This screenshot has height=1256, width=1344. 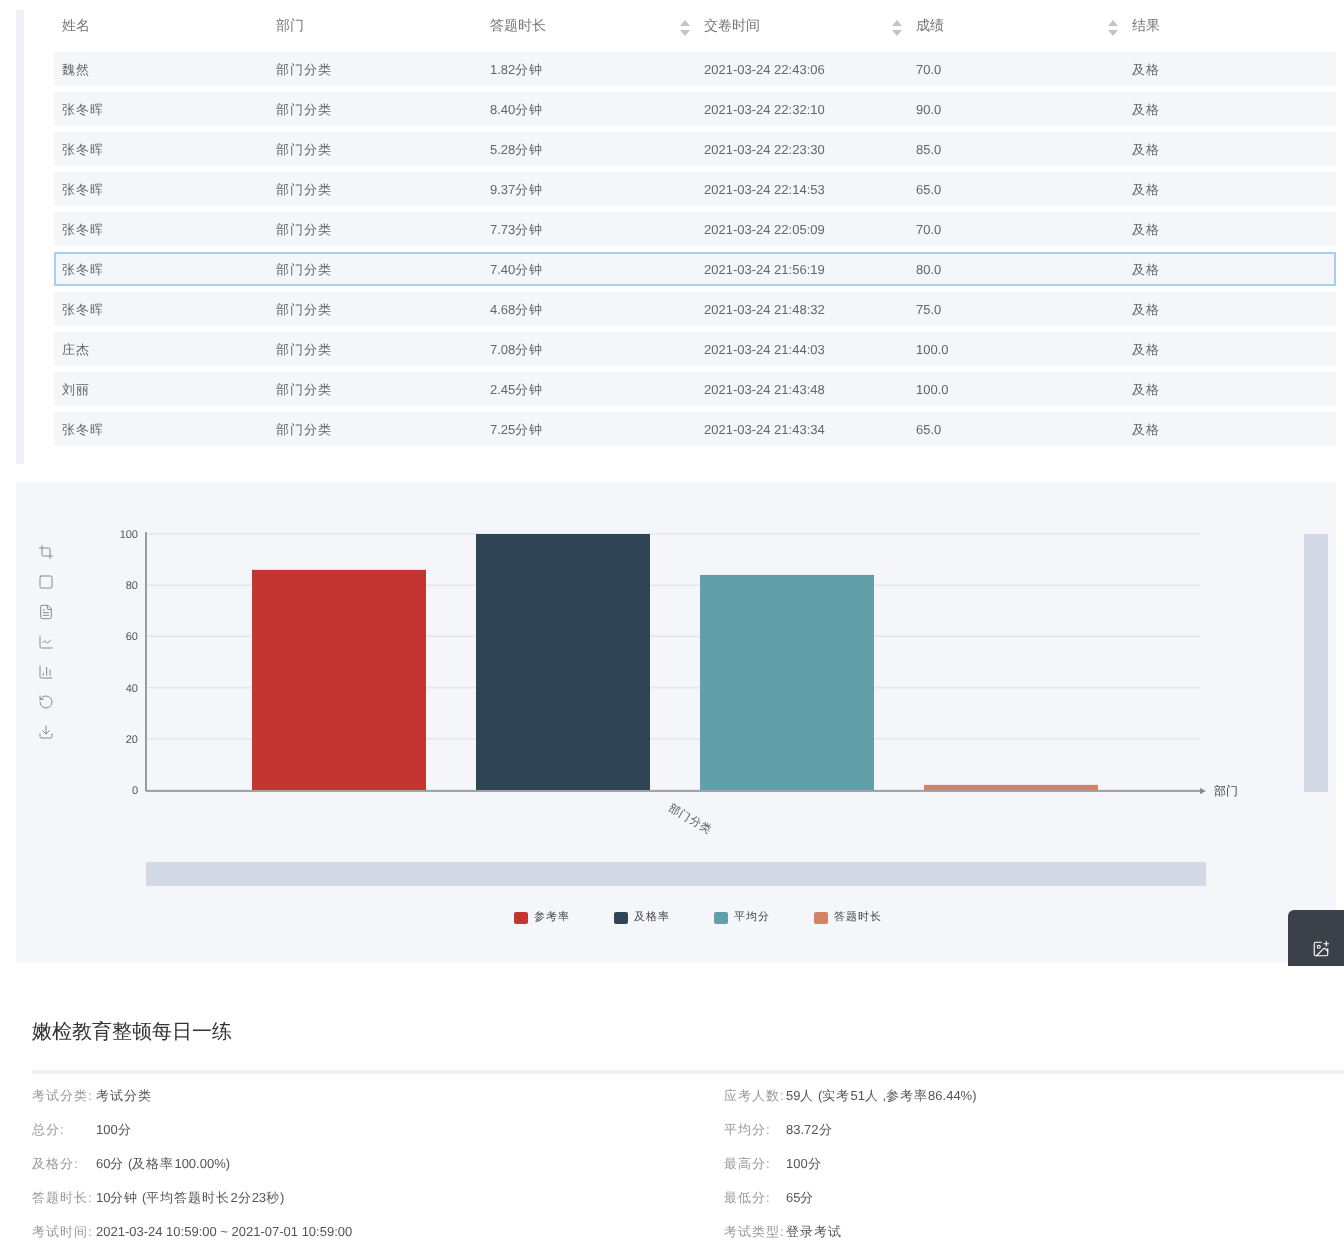 What do you see at coordinates (1316, 938) in the screenshot?
I see `floating-tool` at bounding box center [1316, 938].